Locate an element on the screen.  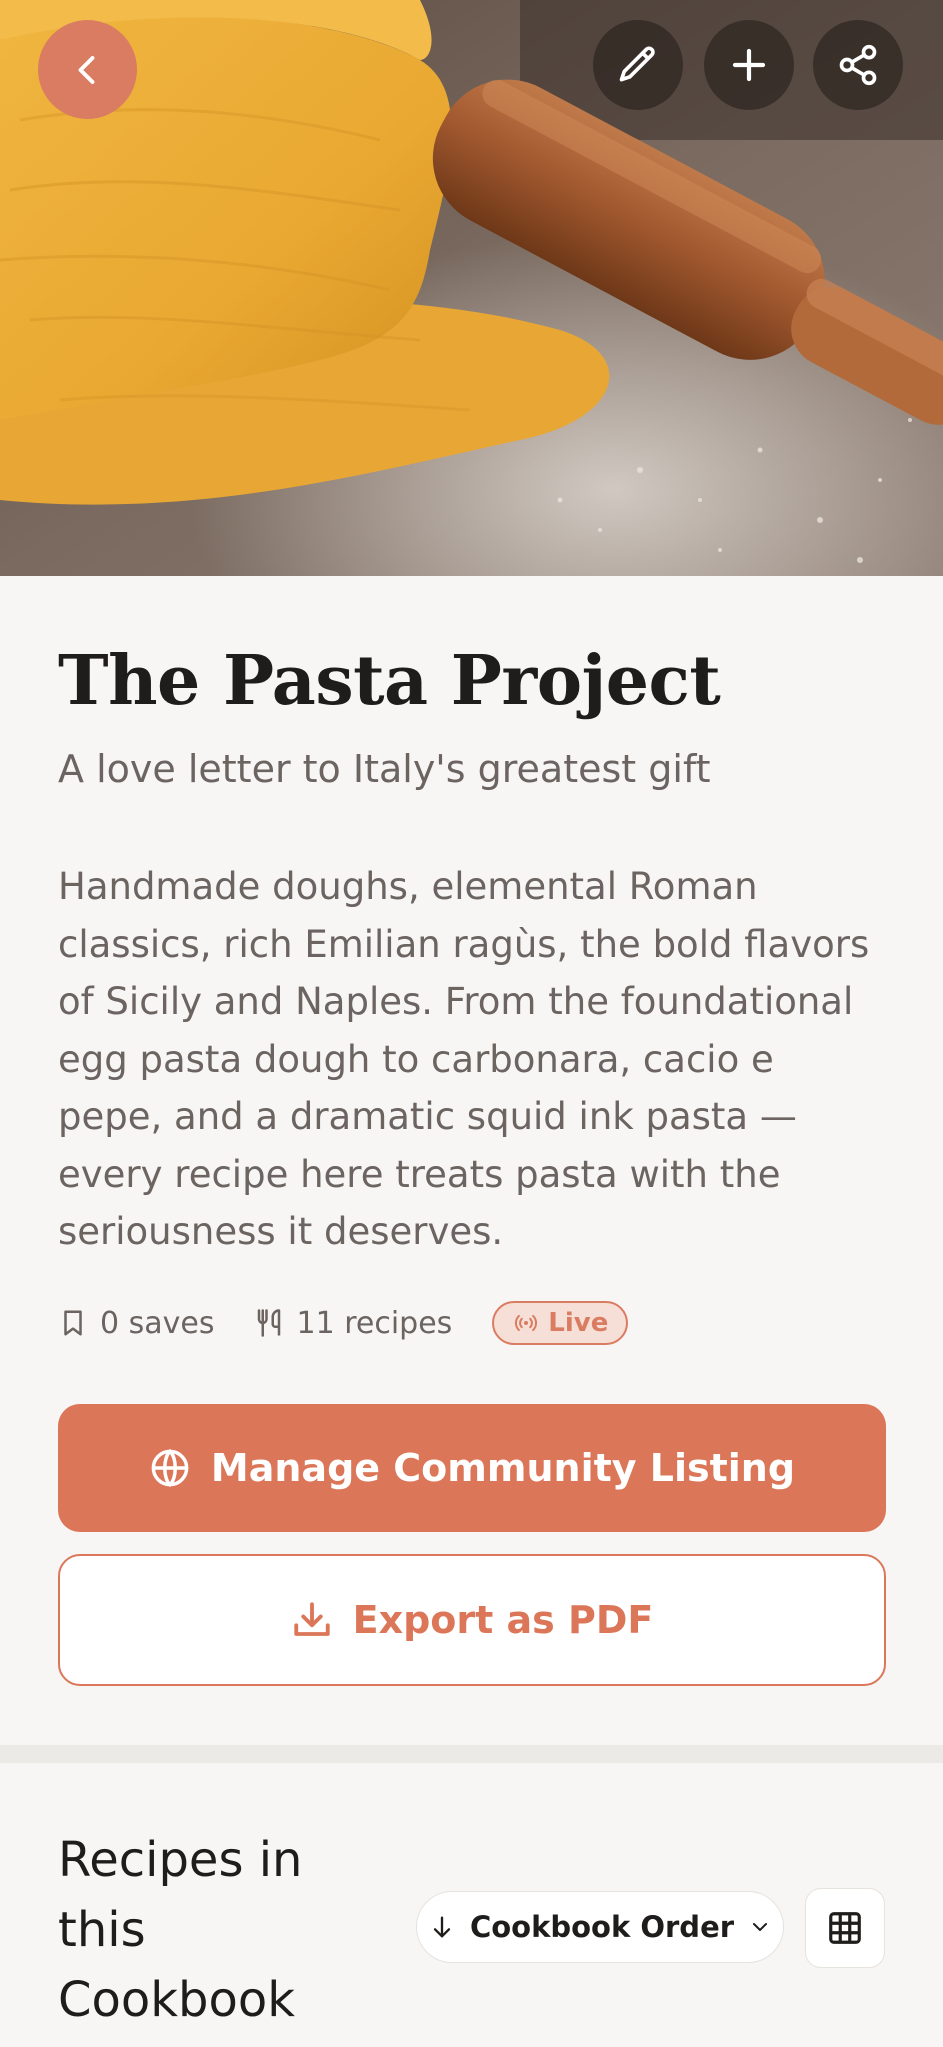
section-title: Recipes in this Cookbook is located at coordinates (180, 1930).